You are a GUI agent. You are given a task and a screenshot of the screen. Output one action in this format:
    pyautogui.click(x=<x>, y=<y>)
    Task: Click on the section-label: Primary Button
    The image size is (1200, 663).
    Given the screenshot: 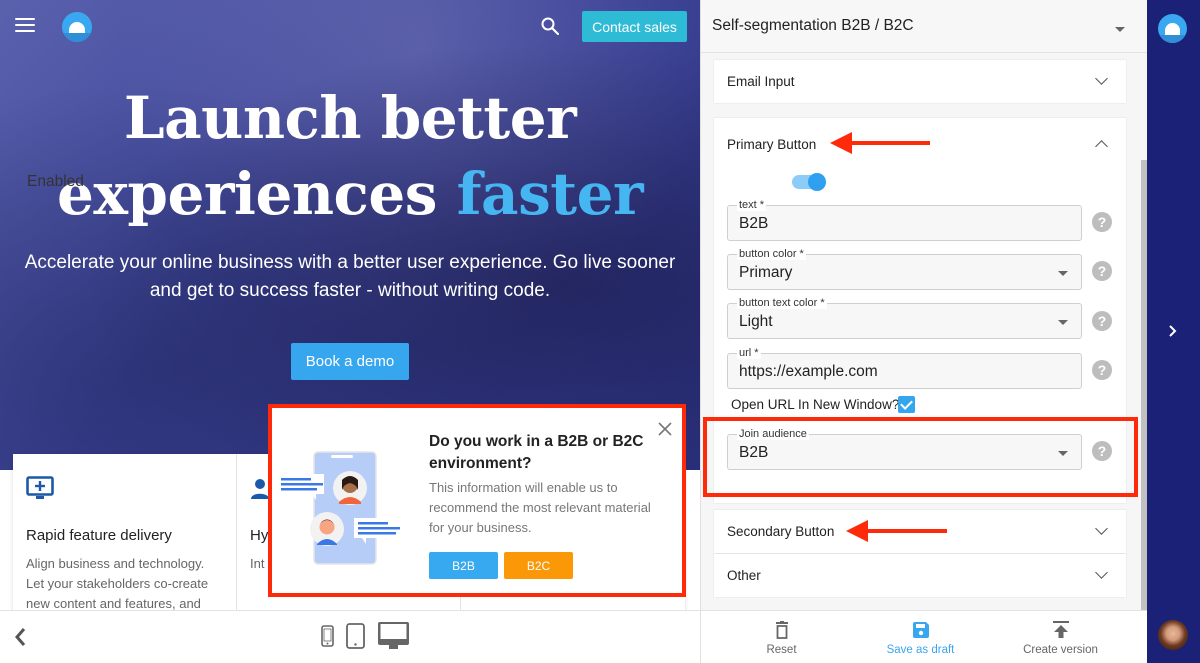 What is the action you would take?
    pyautogui.click(x=771, y=144)
    